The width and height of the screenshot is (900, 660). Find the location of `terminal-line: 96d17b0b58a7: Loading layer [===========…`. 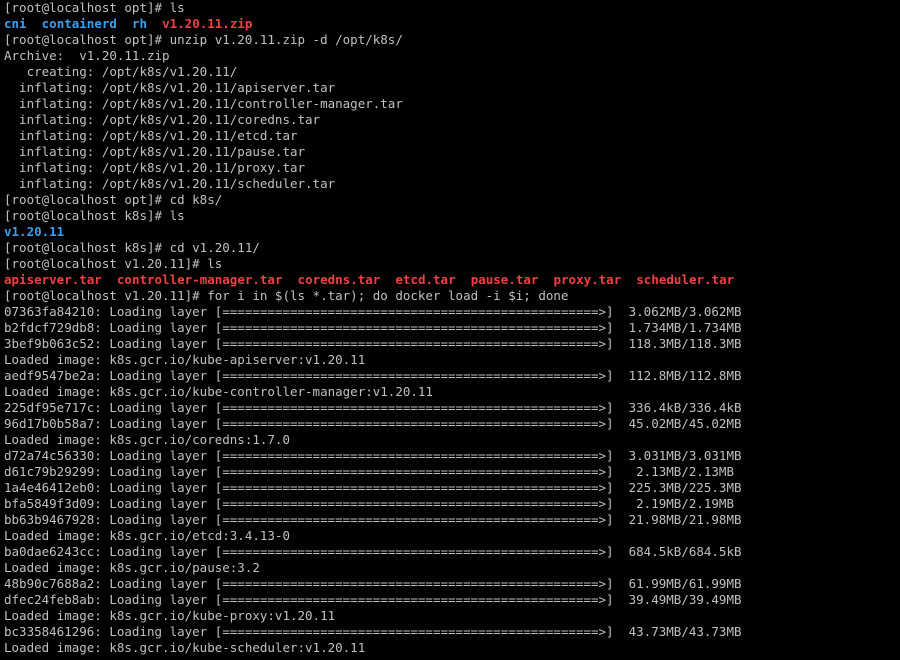

terminal-line: 96d17b0b58a7: Loading layer [===========… is located at coordinates (373, 423).